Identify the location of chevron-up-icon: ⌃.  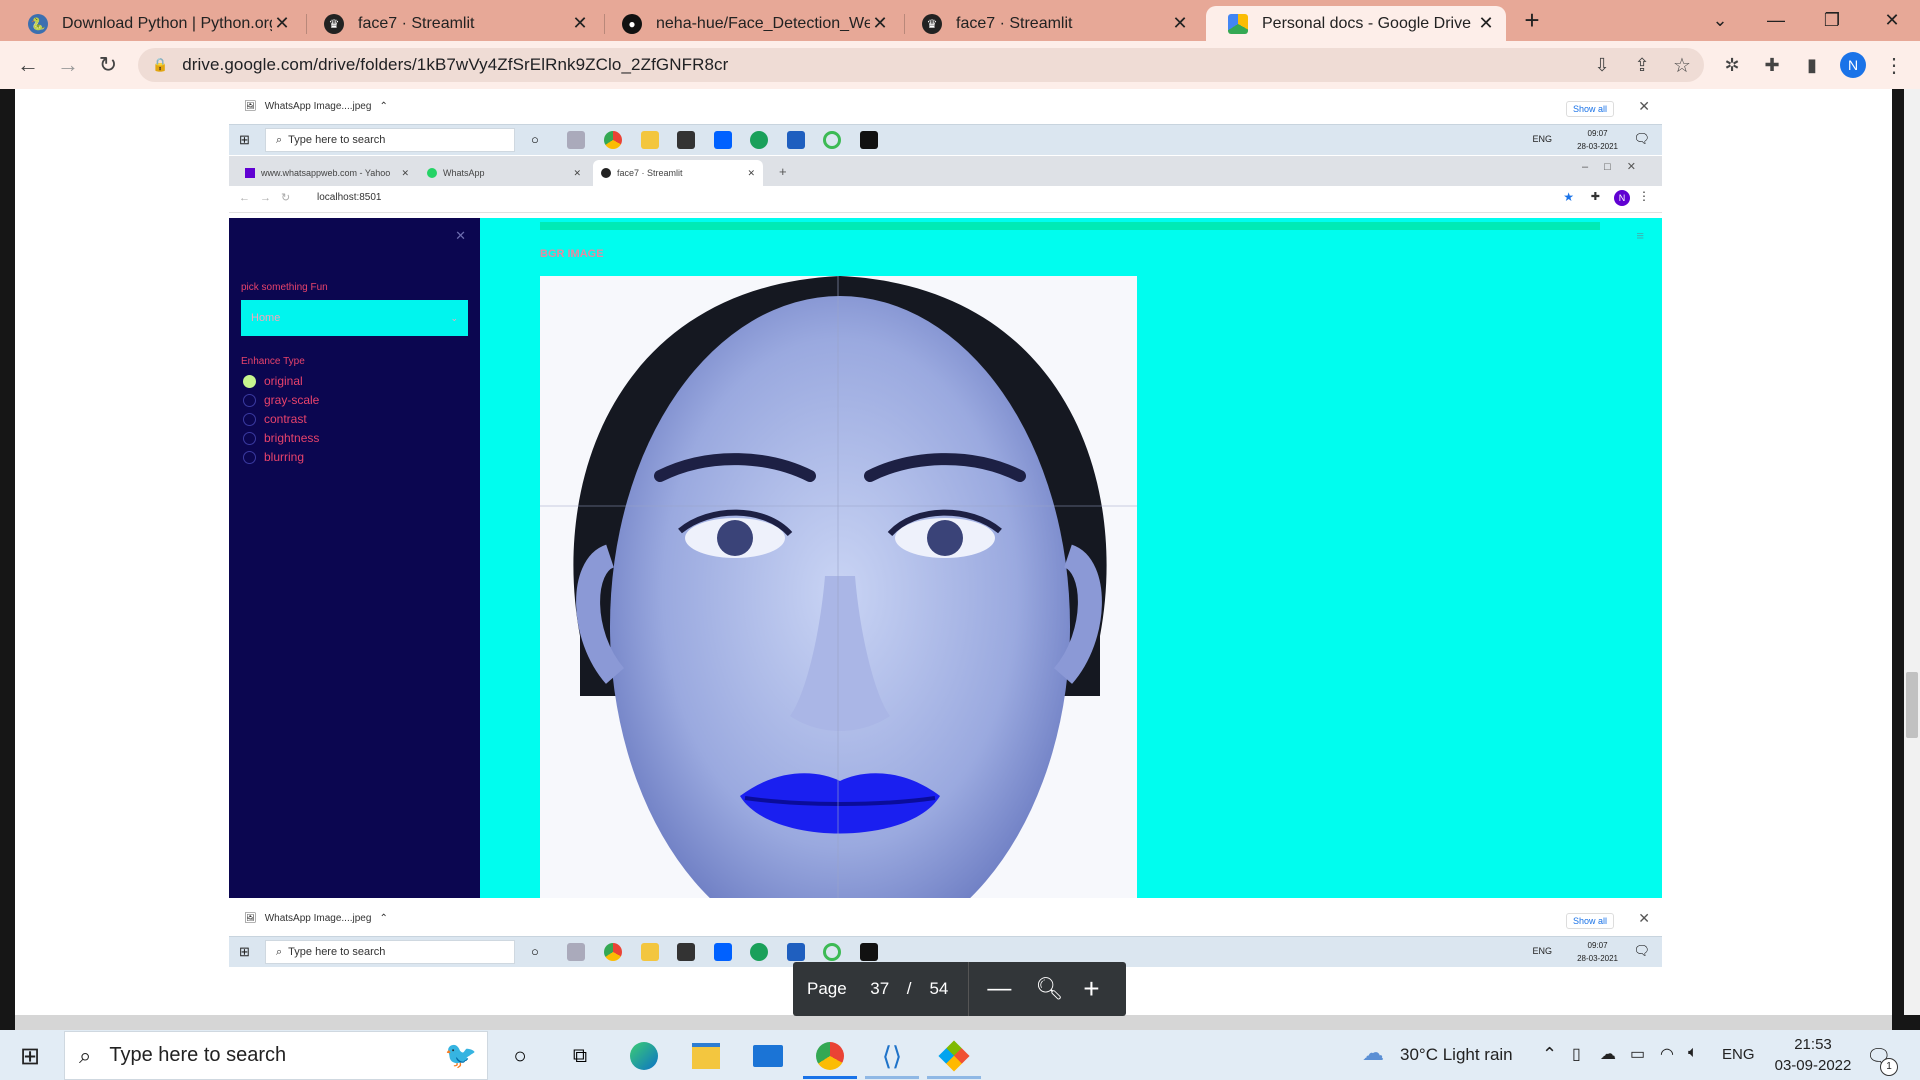
(383, 918).